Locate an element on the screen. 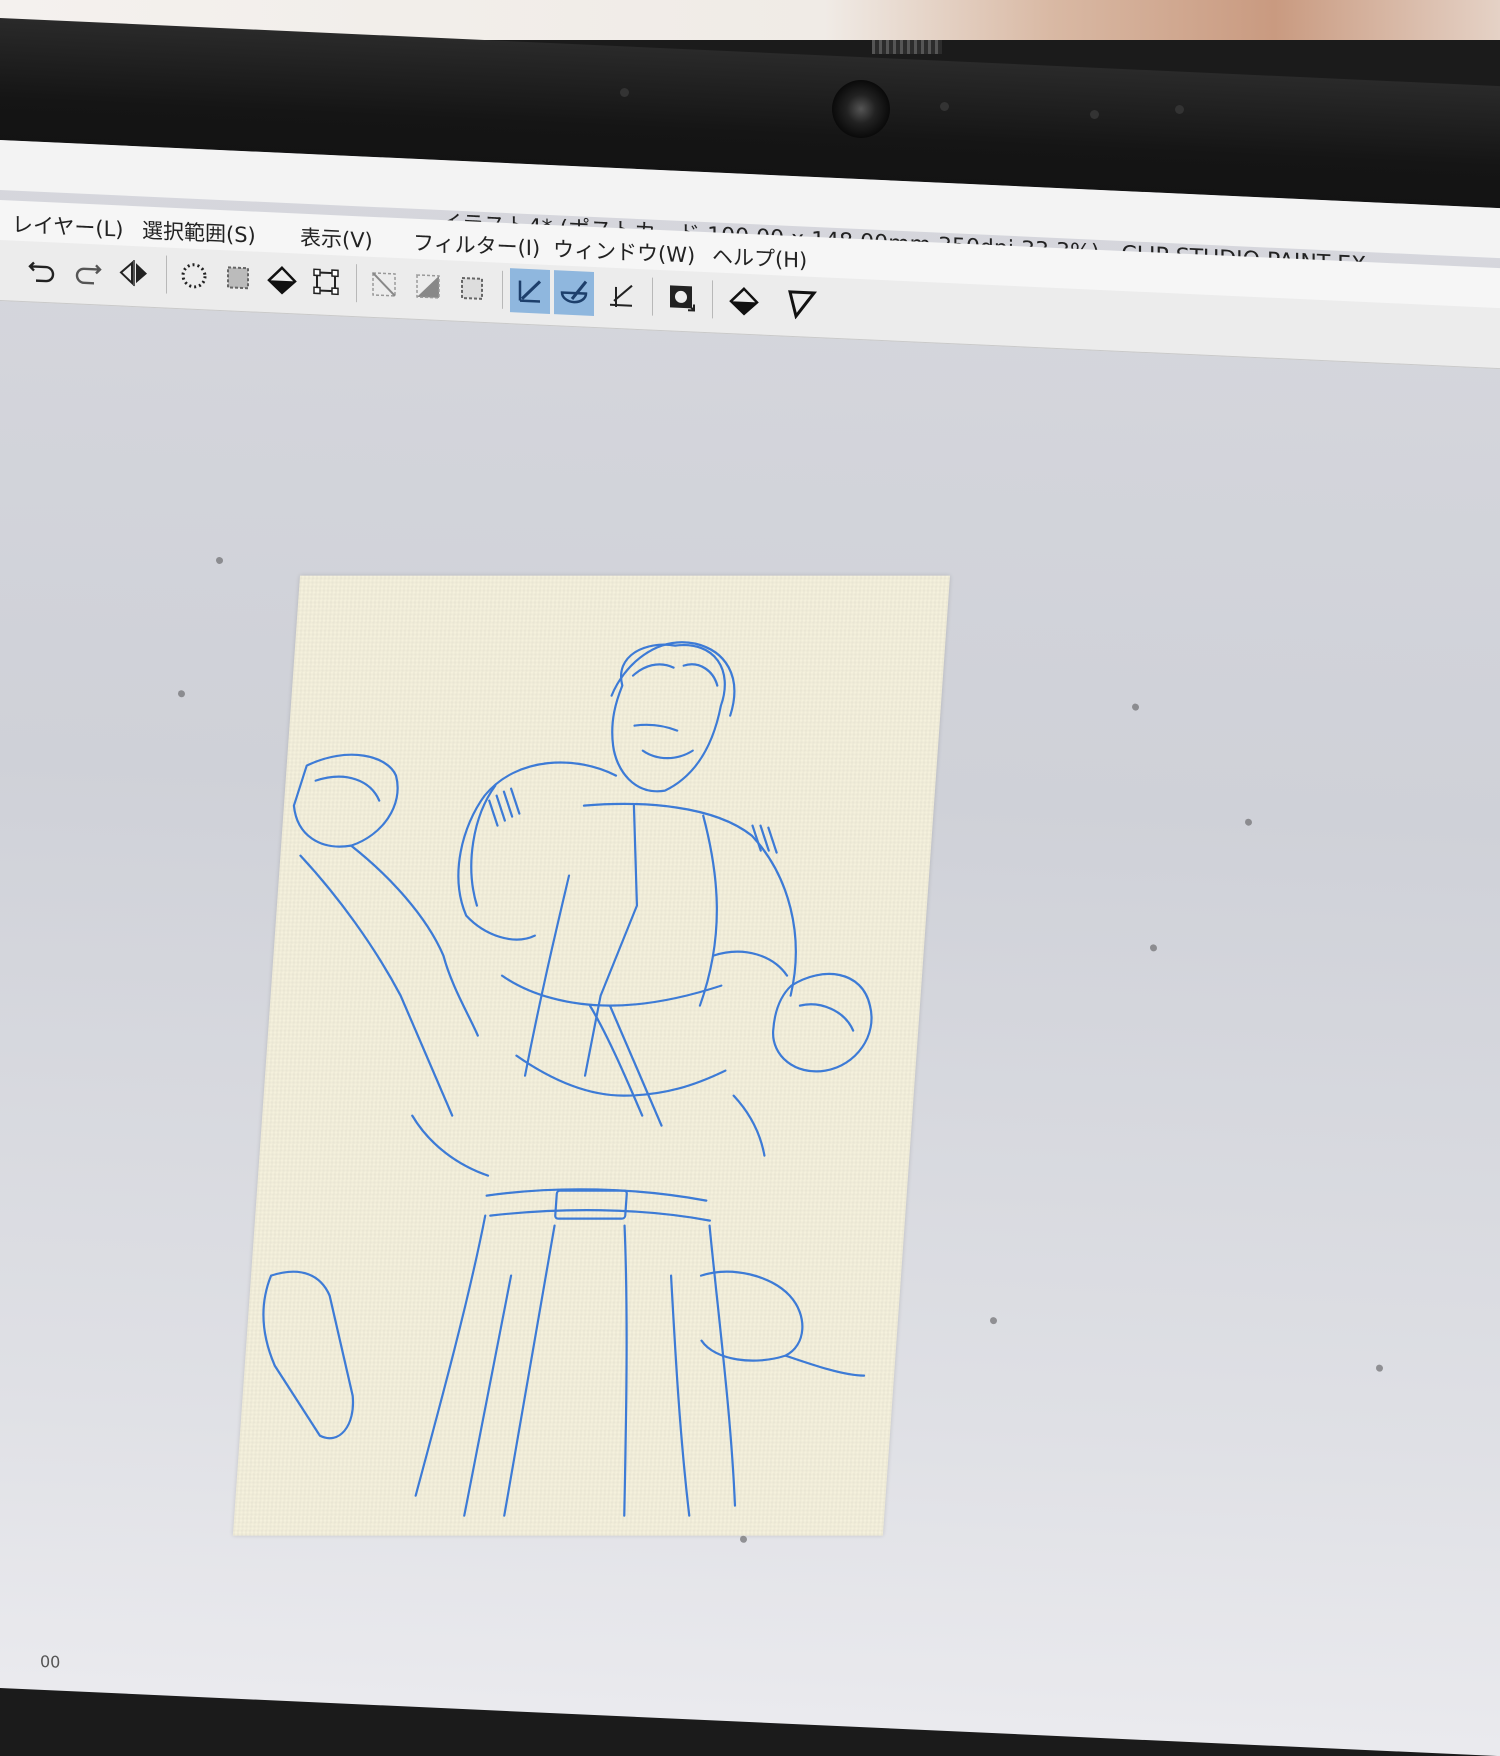 This screenshot has width=1500, height=1756. menu-view: 表示(V) is located at coordinates (336, 238).